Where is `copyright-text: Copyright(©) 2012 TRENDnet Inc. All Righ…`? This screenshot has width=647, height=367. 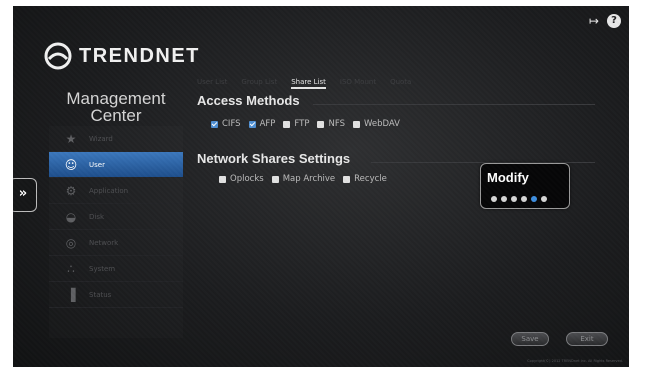
copyright-text: Copyright(©) 2012 TRENDnet Inc. All Righ… is located at coordinates (575, 361).